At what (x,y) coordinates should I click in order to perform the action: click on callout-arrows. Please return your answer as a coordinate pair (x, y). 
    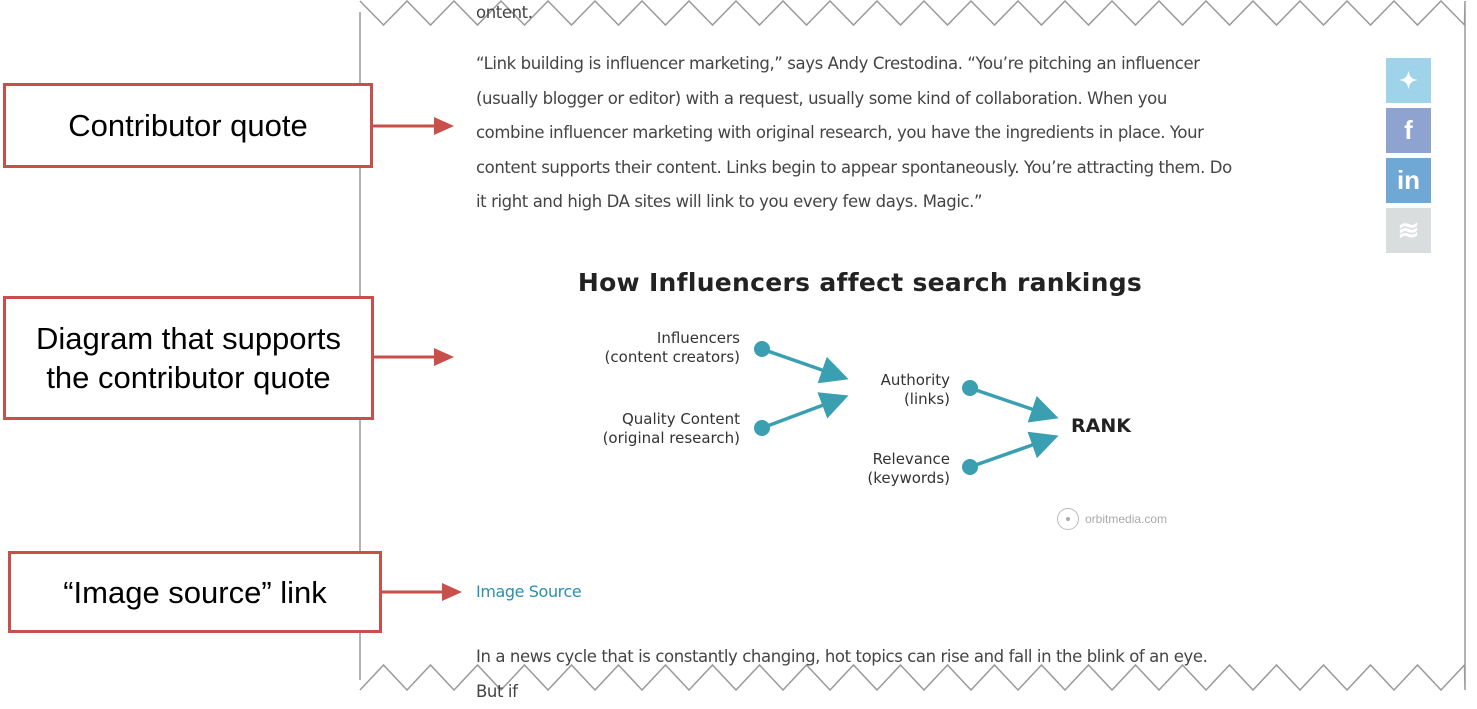
    Looking at the image, I should click on (417, 359).